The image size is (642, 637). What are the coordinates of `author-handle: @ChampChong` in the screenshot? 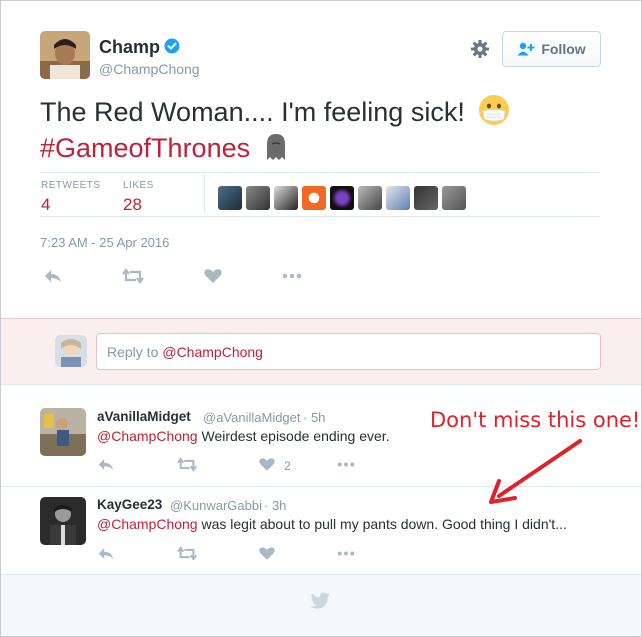 It's located at (149, 69).